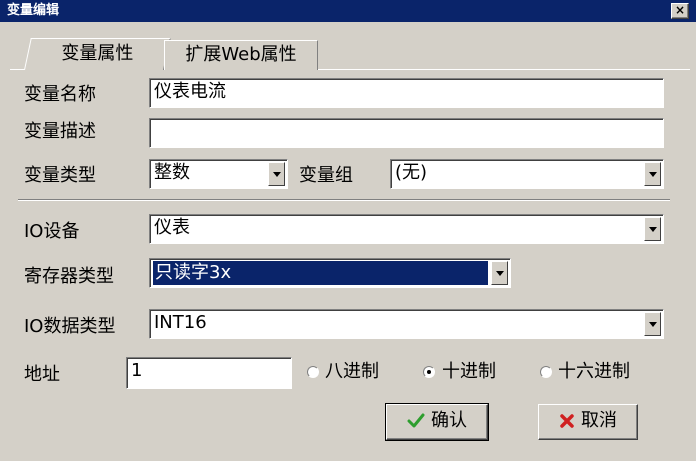  Describe the element at coordinates (652, 324) in the screenshot. I see `io-data-type-dropdown-arrow` at that location.